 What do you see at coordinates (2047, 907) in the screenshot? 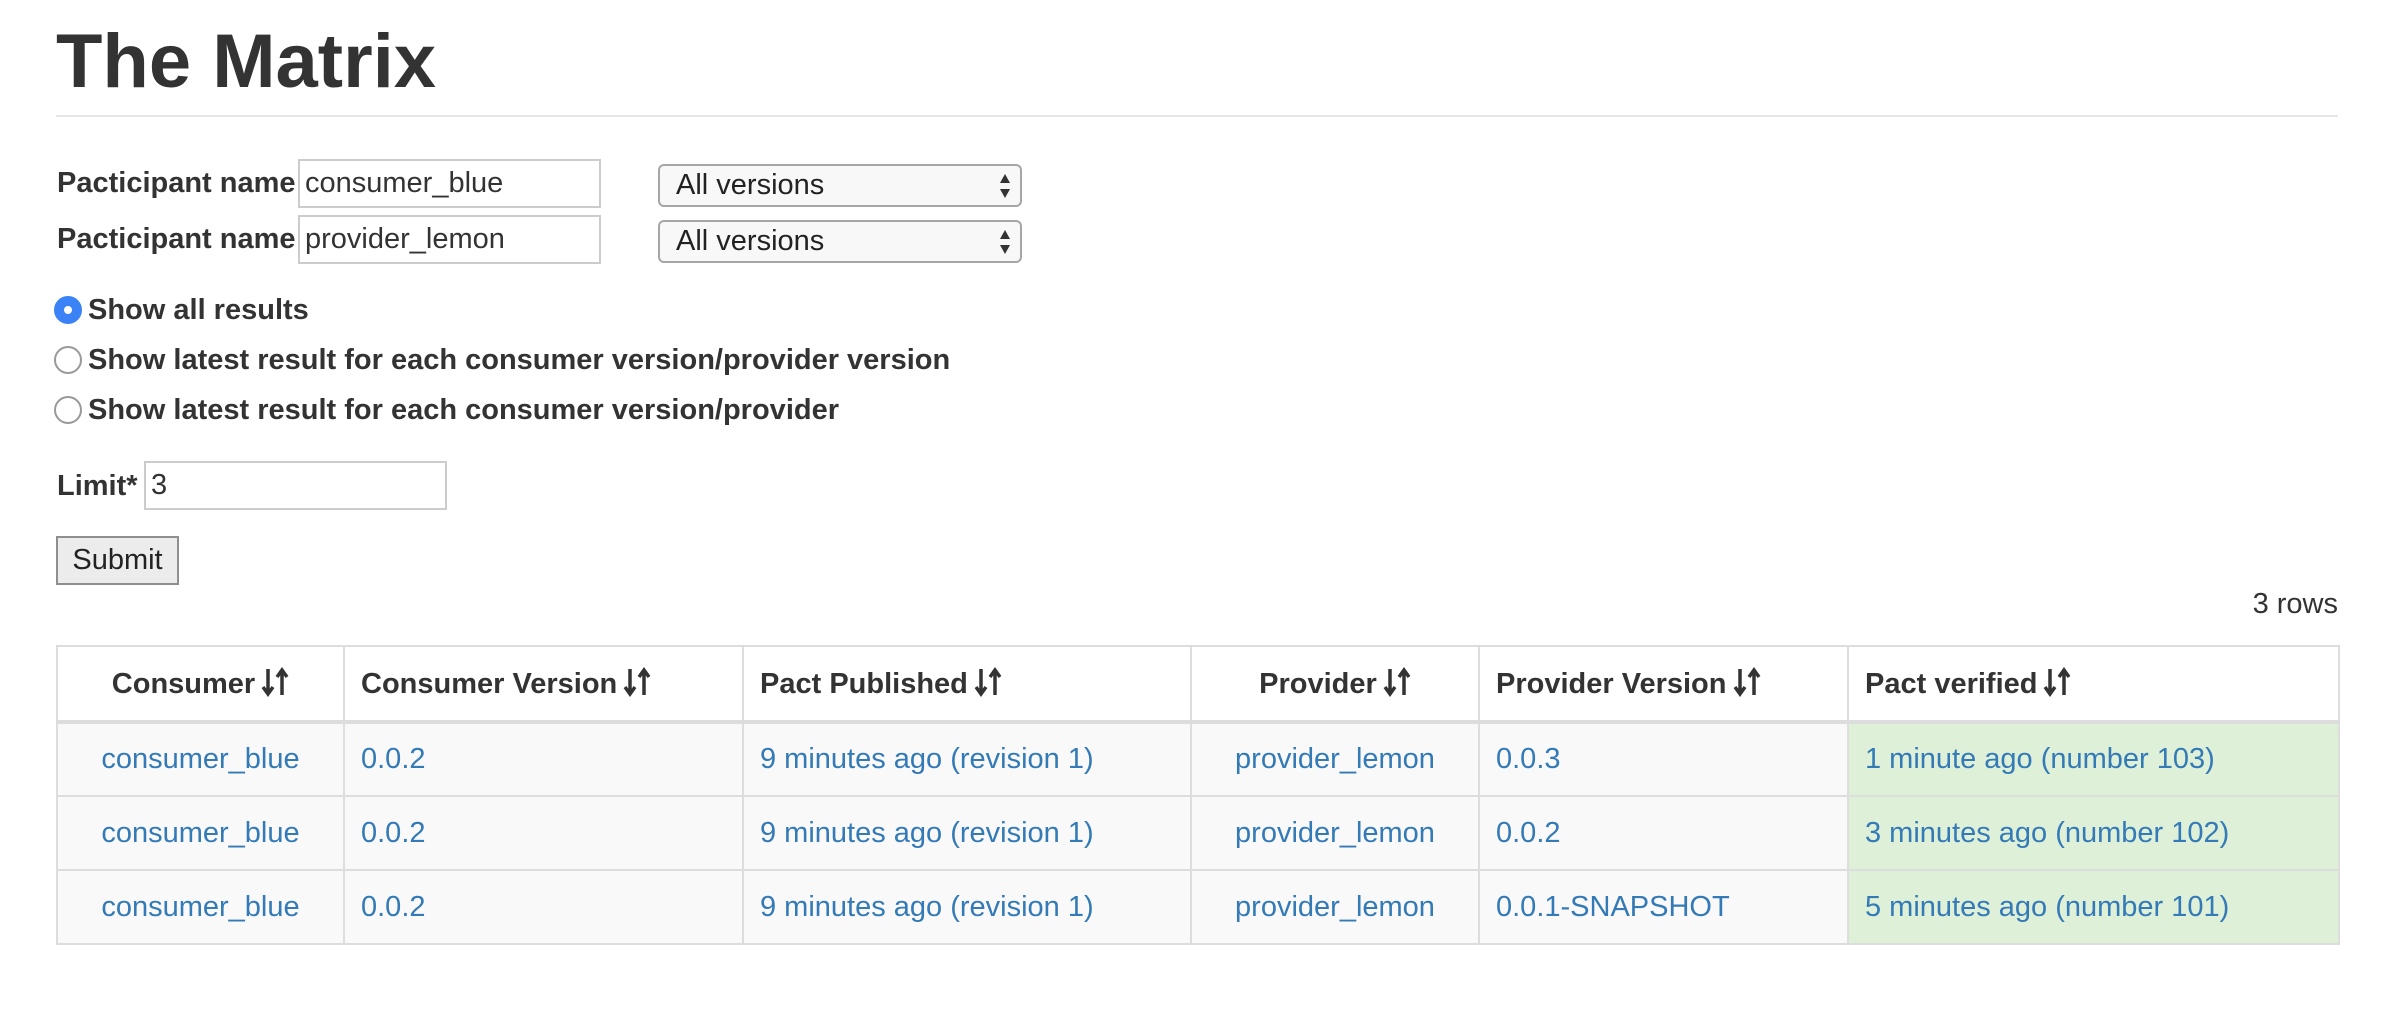
I see `pact-verified-link: 5 minutes ago (number 101)` at bounding box center [2047, 907].